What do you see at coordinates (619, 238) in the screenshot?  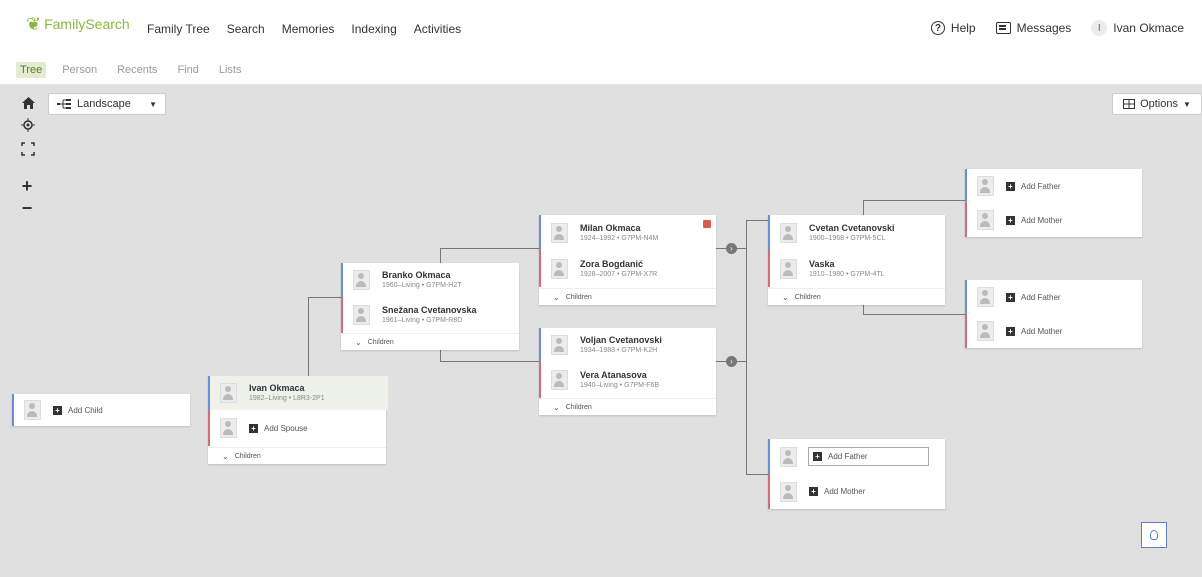 I see `person-dates: 1924–1992 • G7PM-N4M` at bounding box center [619, 238].